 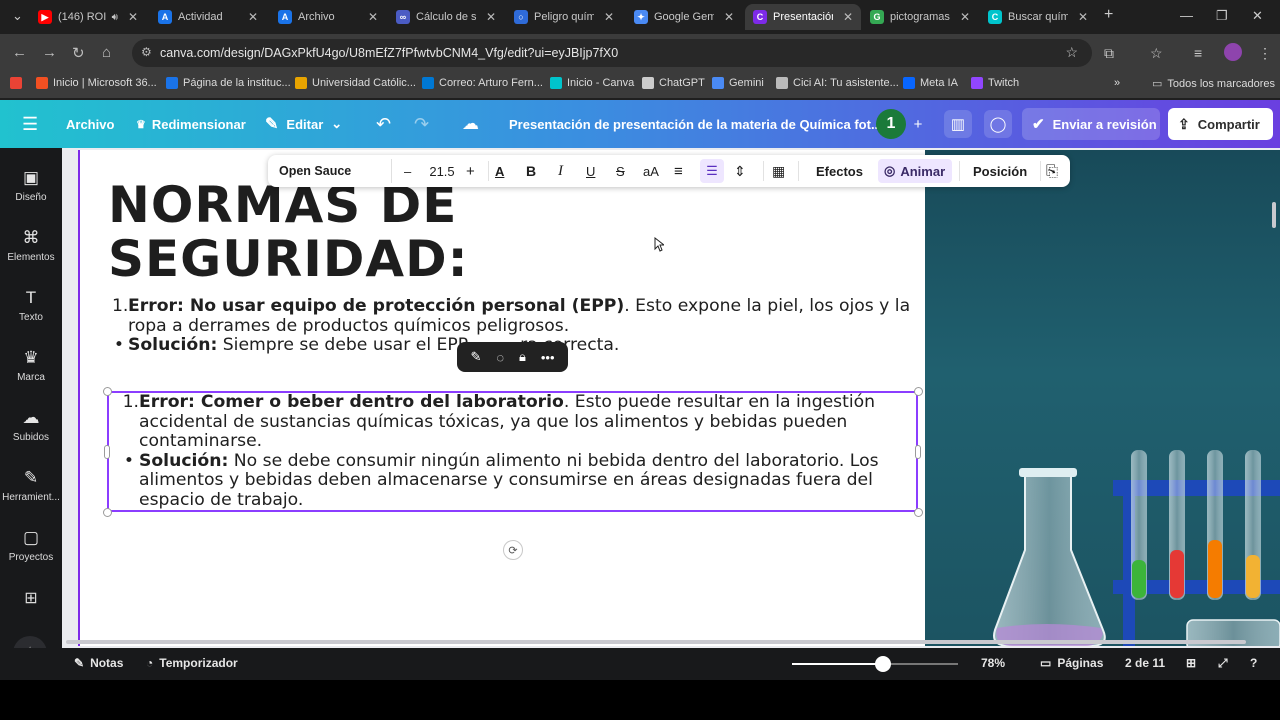 I want to click on browser-tab: C Buscar quími ✕, so click(x=1038, y=17).